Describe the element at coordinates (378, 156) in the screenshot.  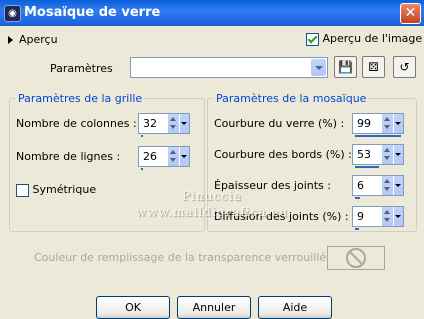
I see `courbure-bords-spinner: 53` at that location.